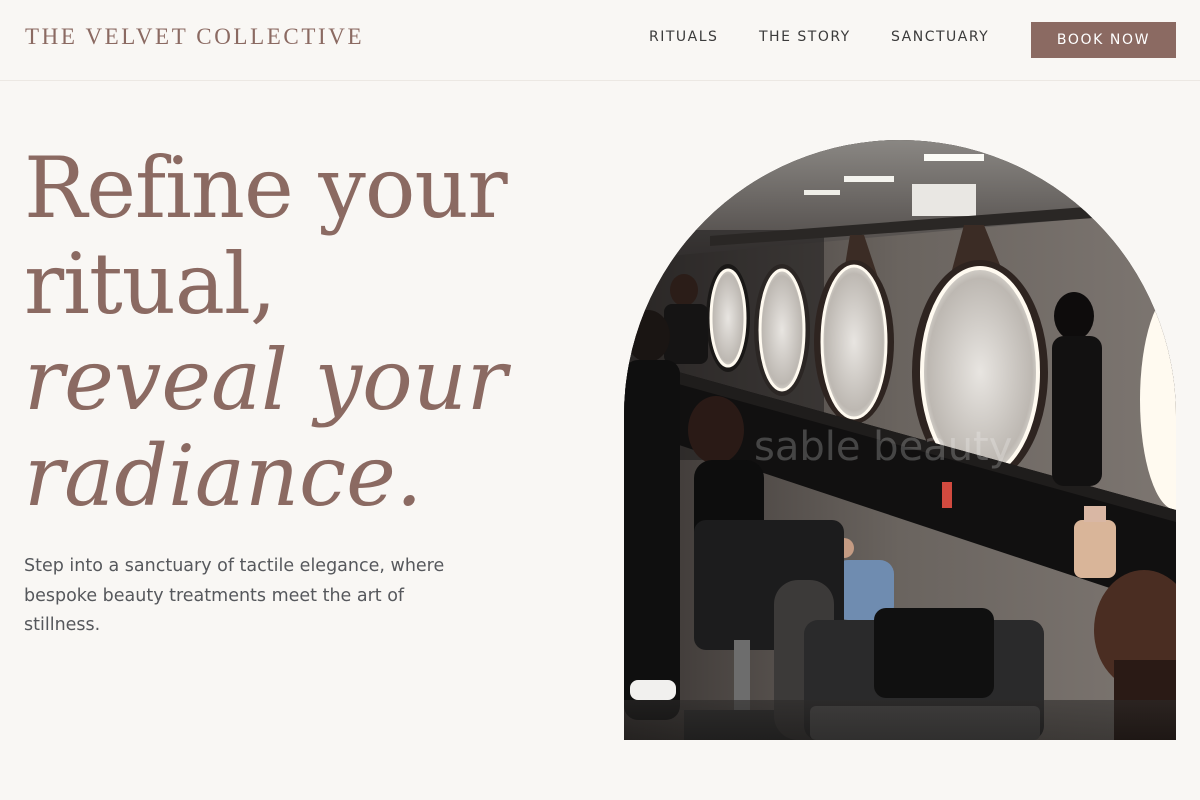 This screenshot has width=1200, height=800. Describe the element at coordinates (883, 447) in the screenshot. I see `image-watermark: sable beauty` at that location.